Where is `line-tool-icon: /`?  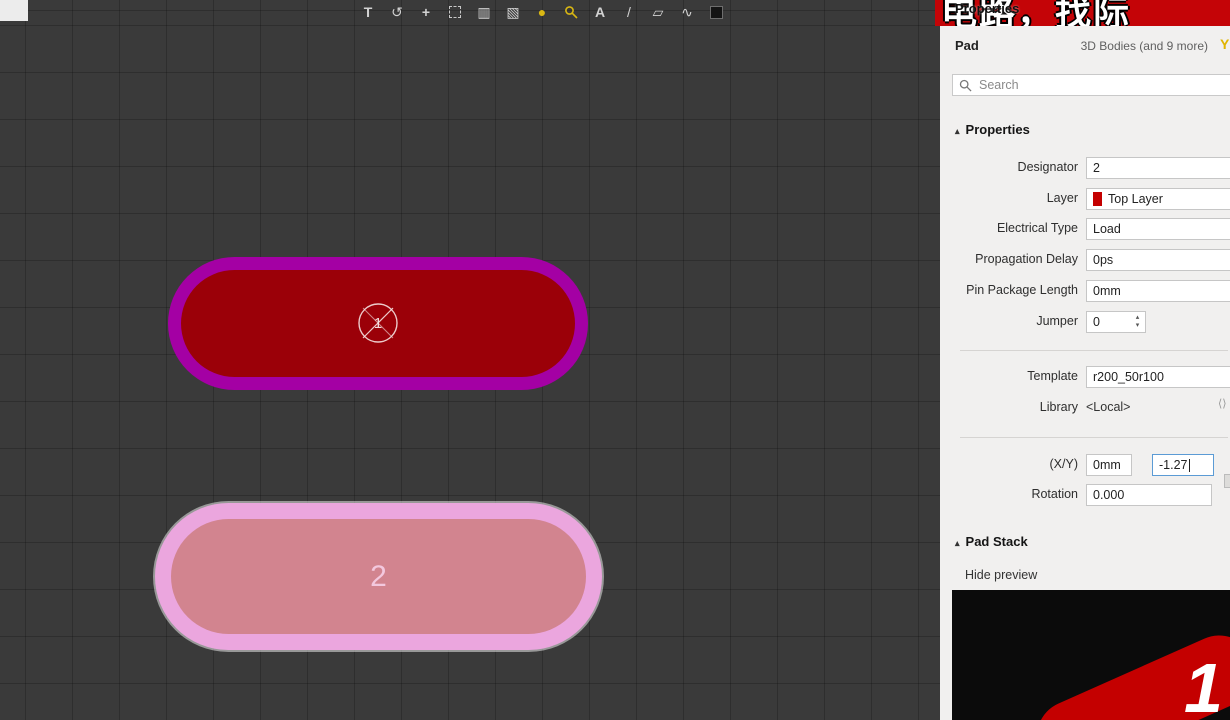 line-tool-icon: / is located at coordinates (629, 12).